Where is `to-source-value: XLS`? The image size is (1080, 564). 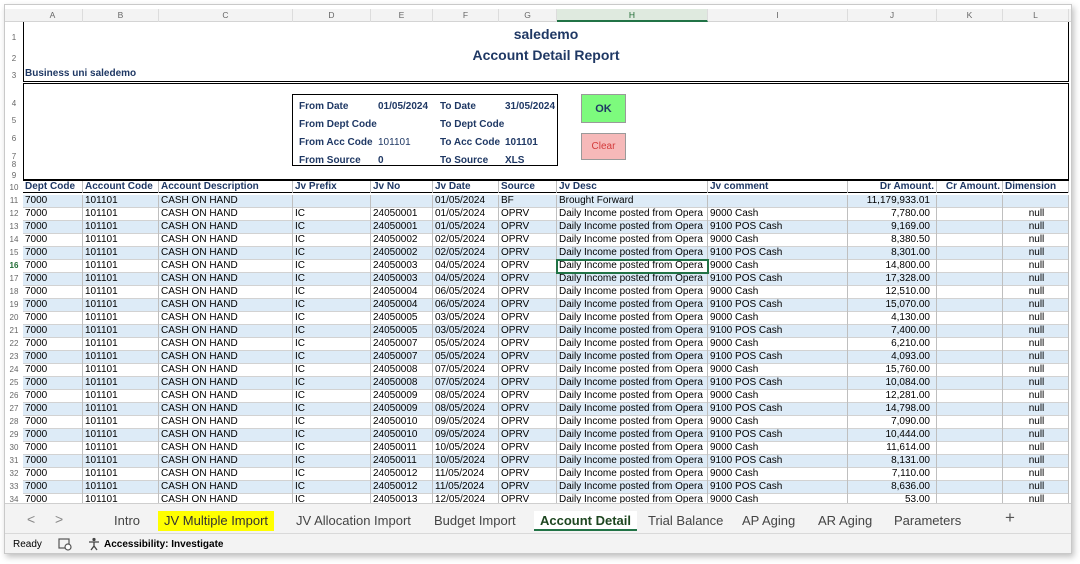 to-source-value: XLS is located at coordinates (514, 160).